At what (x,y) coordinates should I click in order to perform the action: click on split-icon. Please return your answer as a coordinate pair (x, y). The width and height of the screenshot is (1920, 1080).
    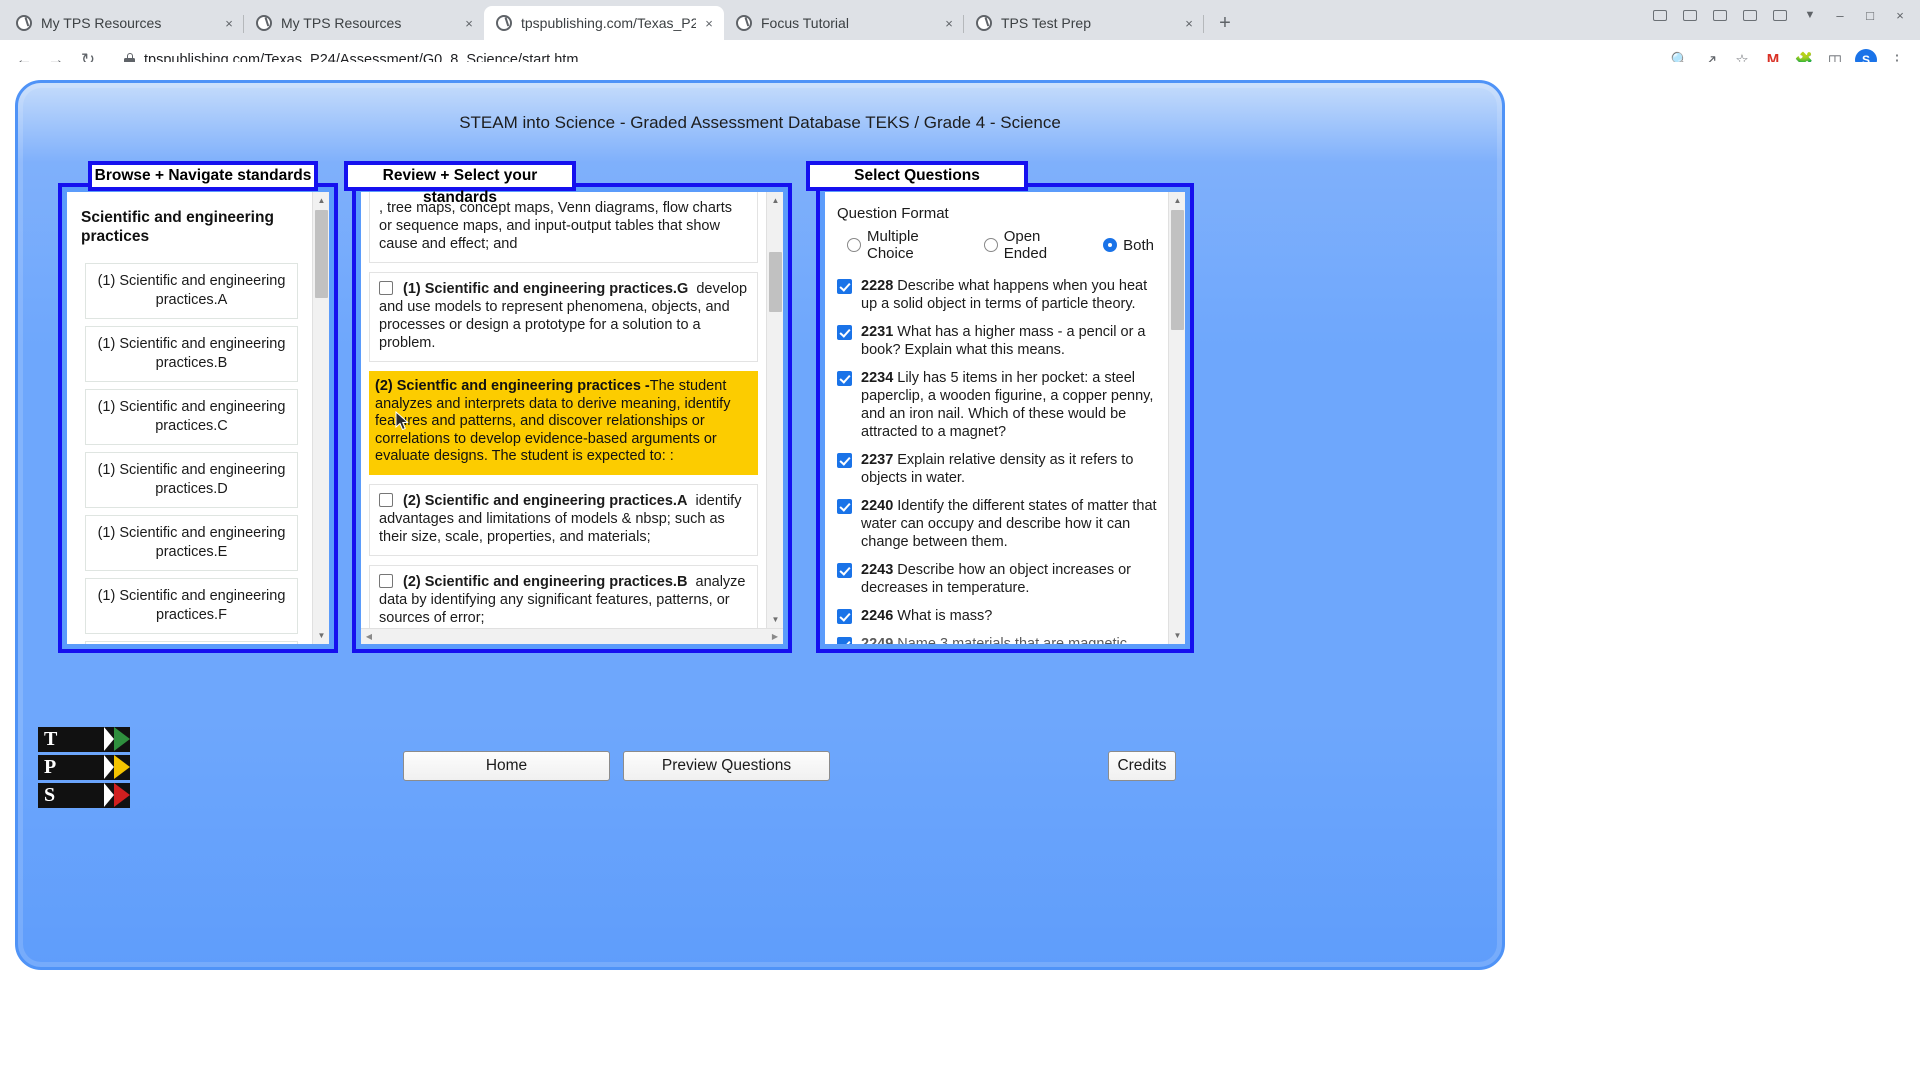
    Looking at the image, I should click on (1780, 15).